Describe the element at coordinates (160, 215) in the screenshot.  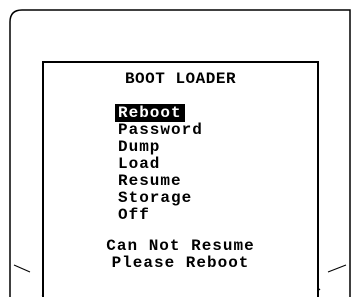
I see `menu-item-off: Off` at that location.